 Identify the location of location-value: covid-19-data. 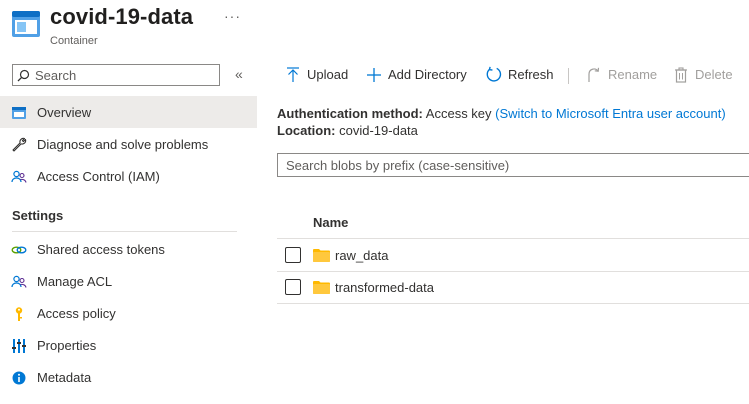
(378, 130).